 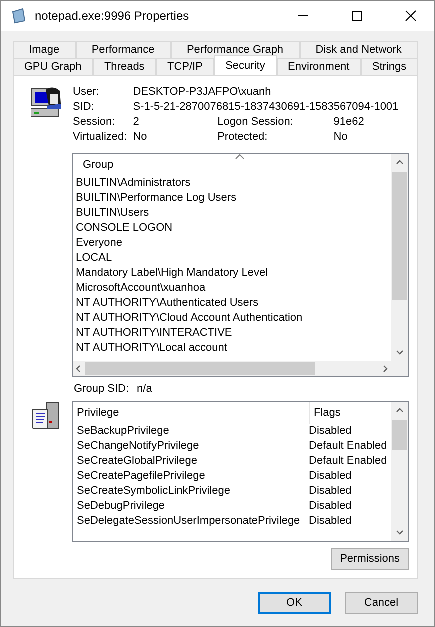 I want to click on group-sid-value: n/a, so click(x=144, y=389).